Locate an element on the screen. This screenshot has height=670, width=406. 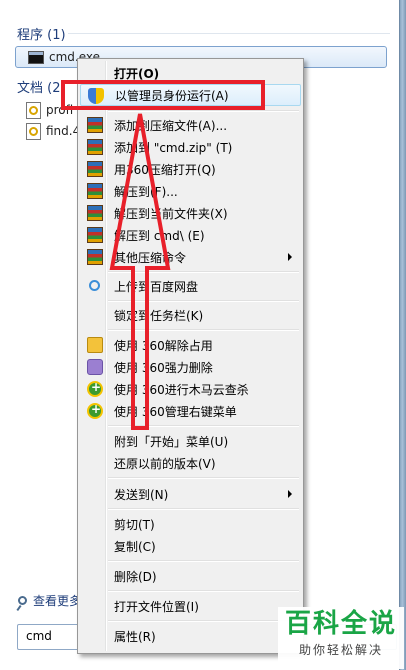
menu-item-label: 发送到(N) is located at coordinates (141, 494).